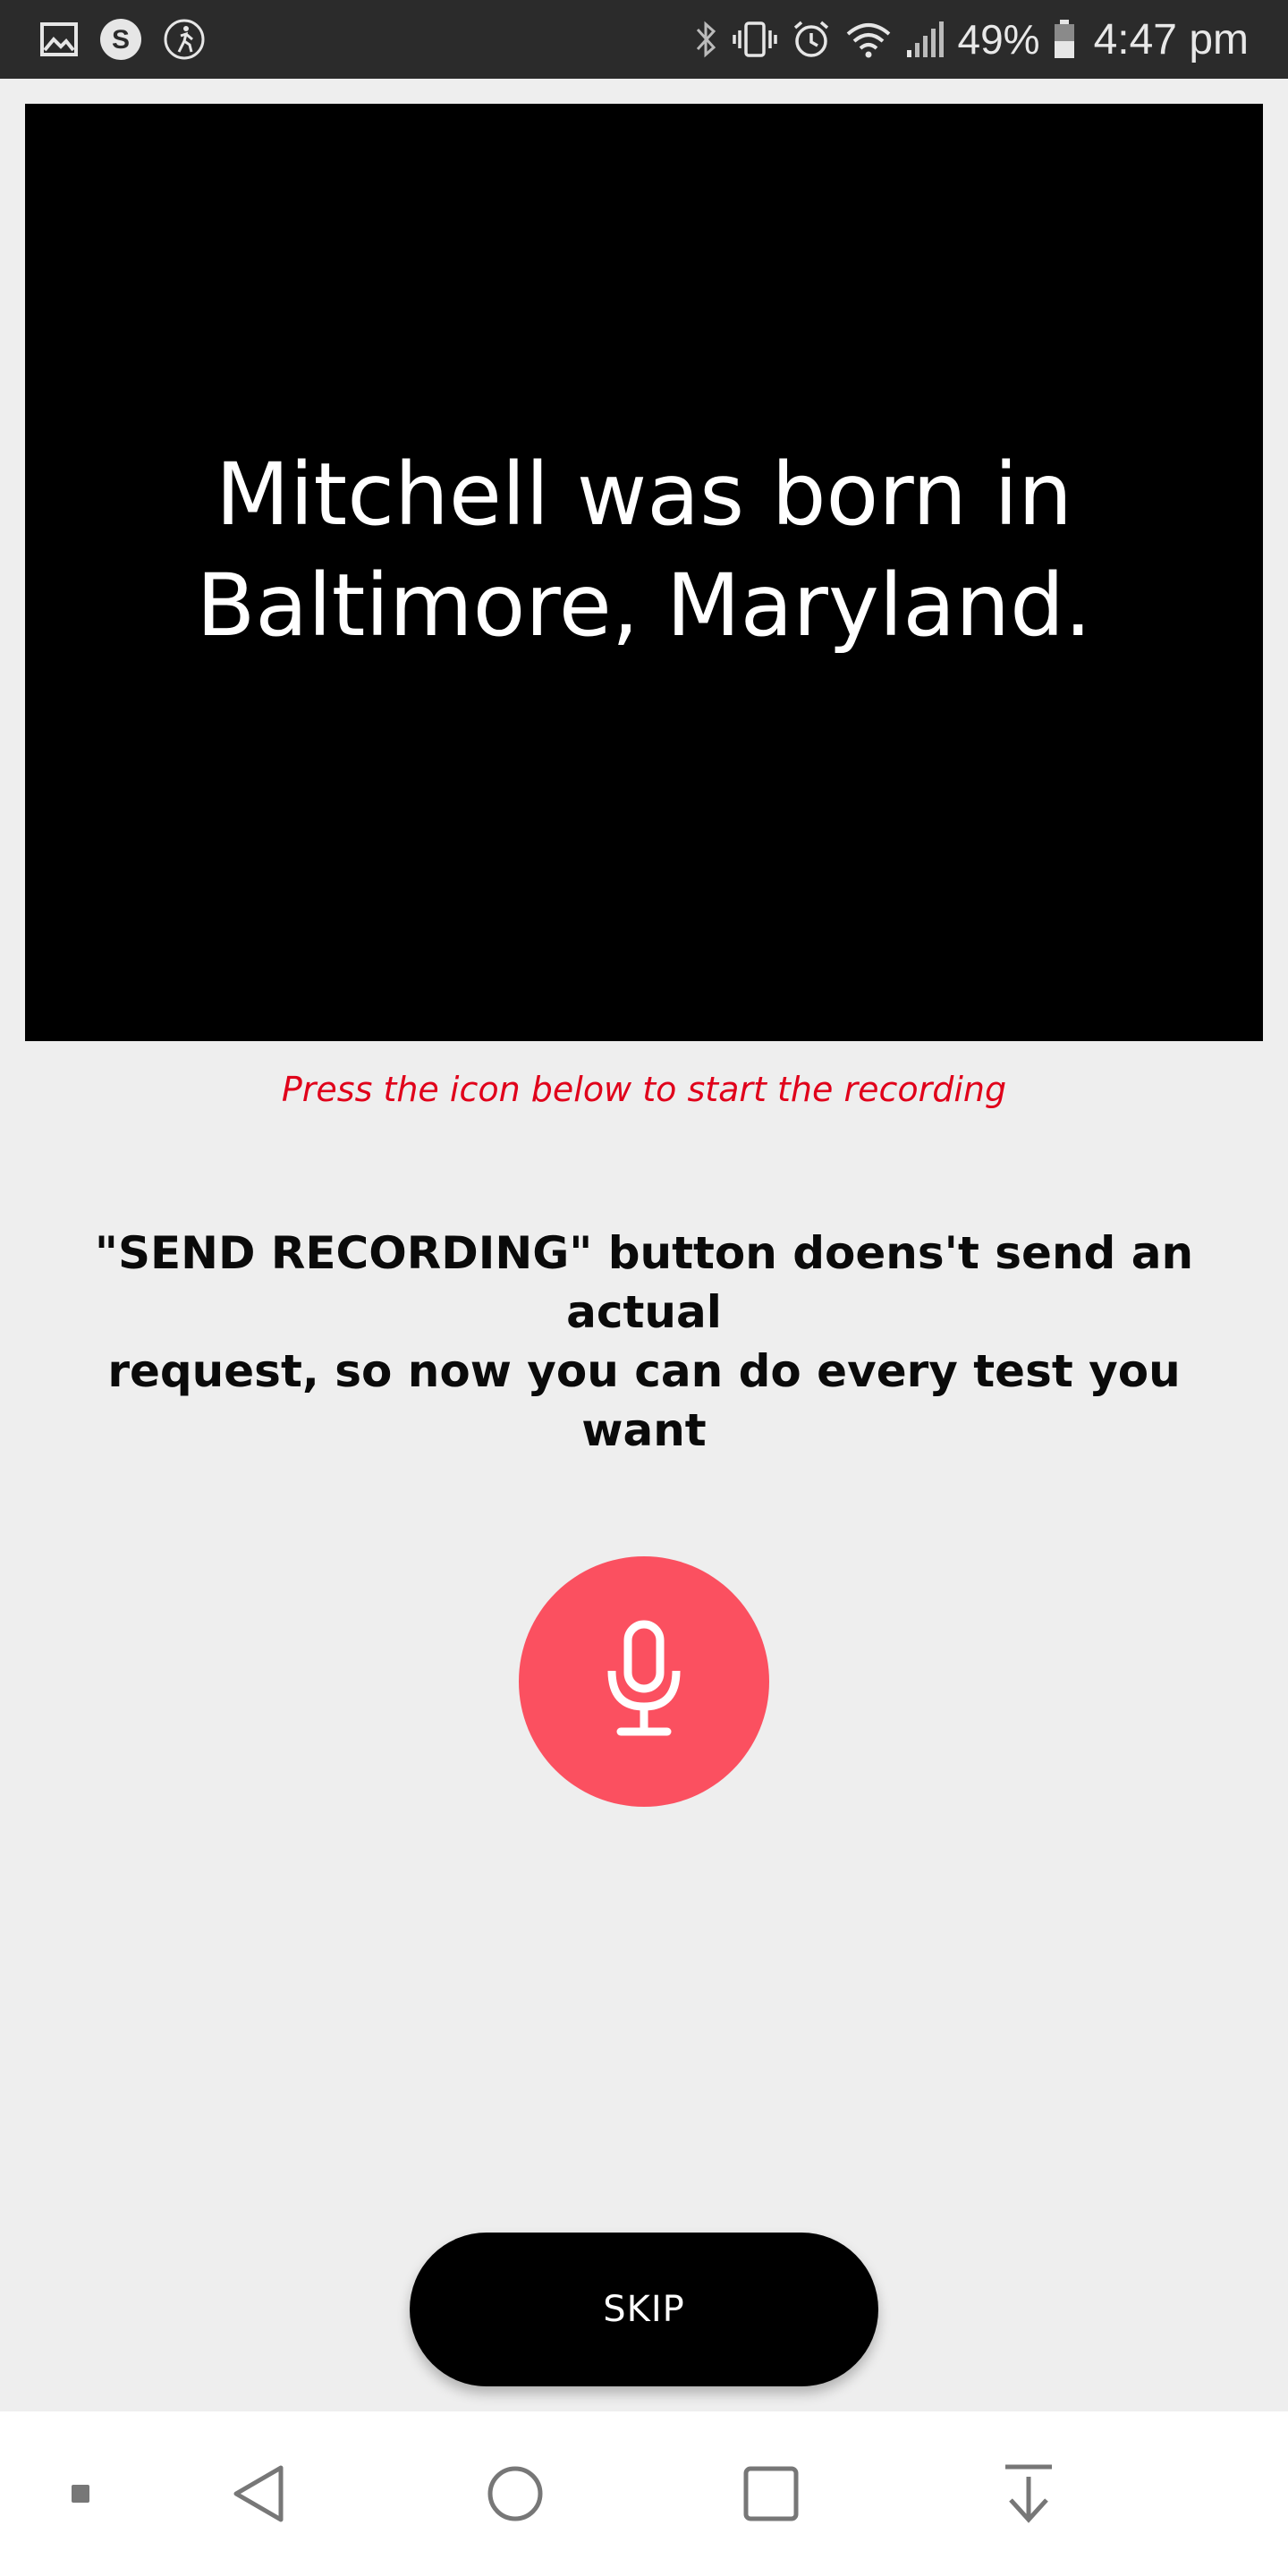 This screenshot has width=1288, height=2576. What do you see at coordinates (771, 2493) in the screenshot?
I see `recents-icon` at bounding box center [771, 2493].